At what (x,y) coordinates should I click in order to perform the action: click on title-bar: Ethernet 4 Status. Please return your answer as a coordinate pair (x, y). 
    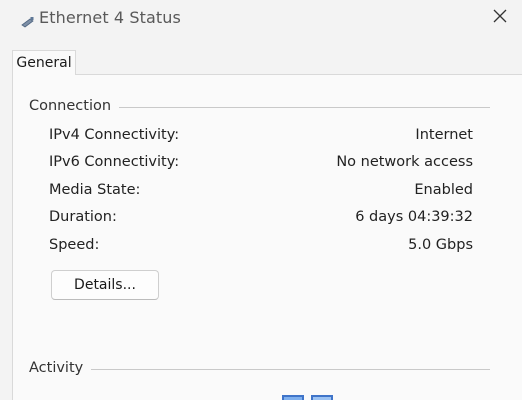
    Looking at the image, I should click on (261, 18).